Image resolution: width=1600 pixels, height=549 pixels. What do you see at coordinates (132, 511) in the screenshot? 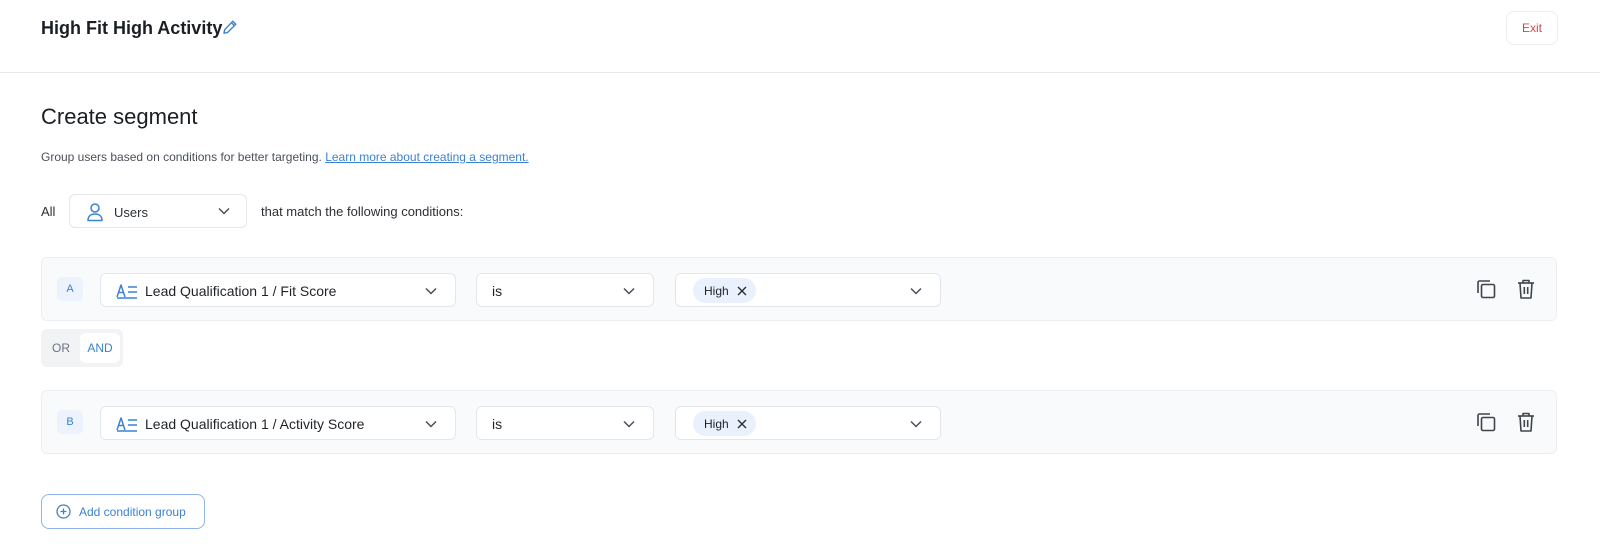
I see `add-condition-group-label: Add condition group` at bounding box center [132, 511].